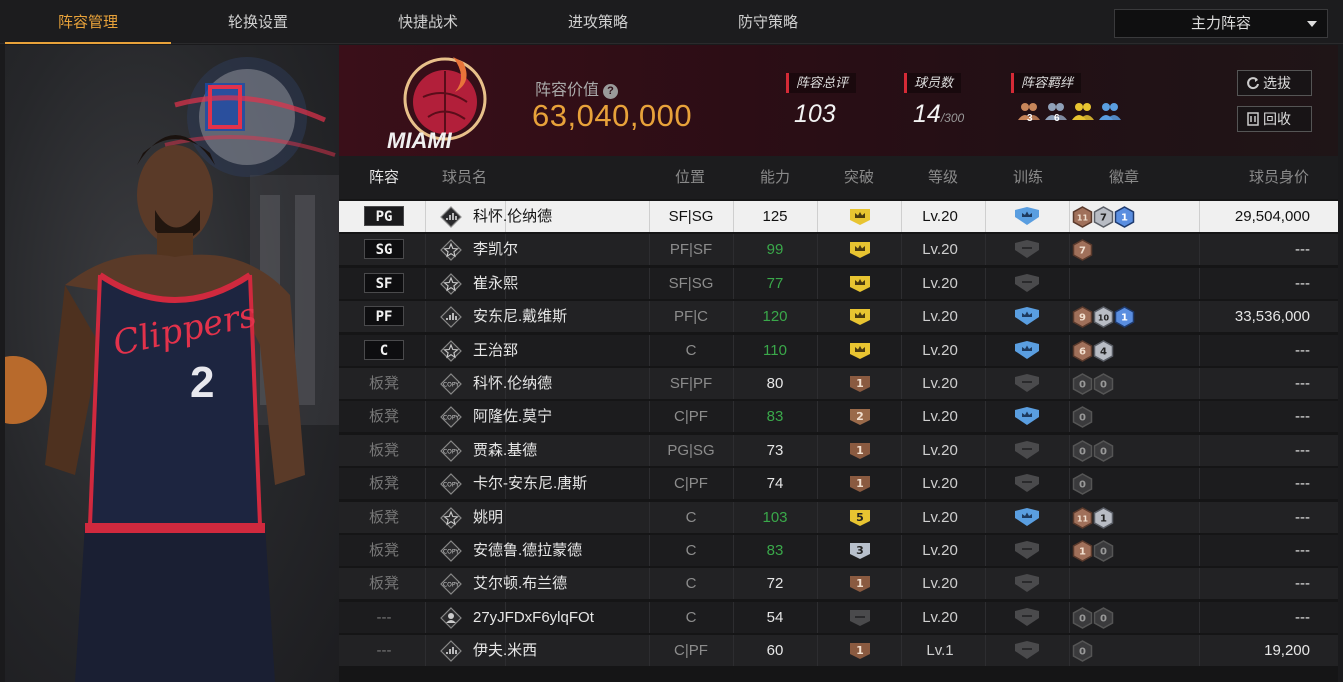  What do you see at coordinates (1093, 517) in the screenshot?
I see `badge-group: 11 1` at bounding box center [1093, 517].